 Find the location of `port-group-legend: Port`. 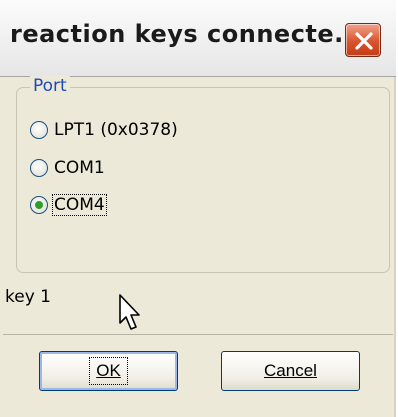

port-group-legend: Port is located at coordinates (50, 86).